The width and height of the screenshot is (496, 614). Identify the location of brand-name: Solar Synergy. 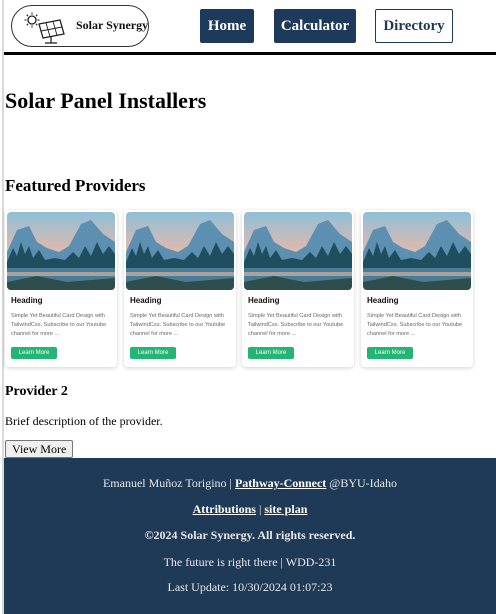
(112, 25).